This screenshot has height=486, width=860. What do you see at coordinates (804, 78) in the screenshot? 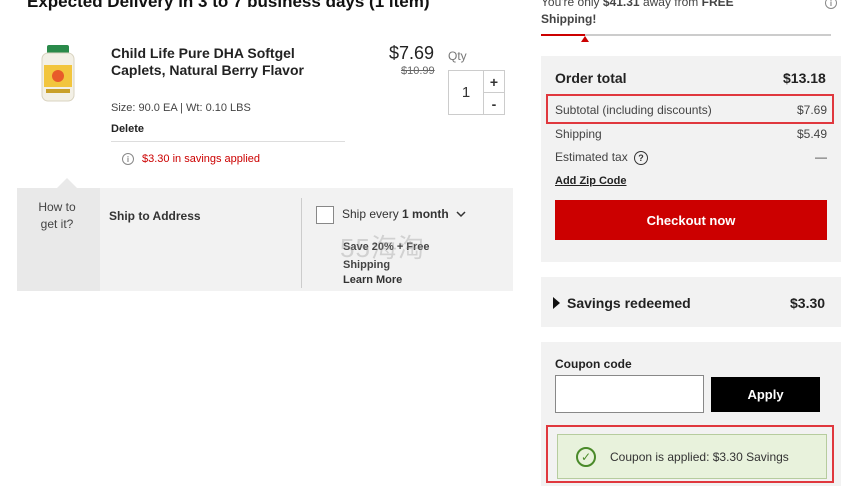
I see `order-total-value: $13.18` at bounding box center [804, 78].